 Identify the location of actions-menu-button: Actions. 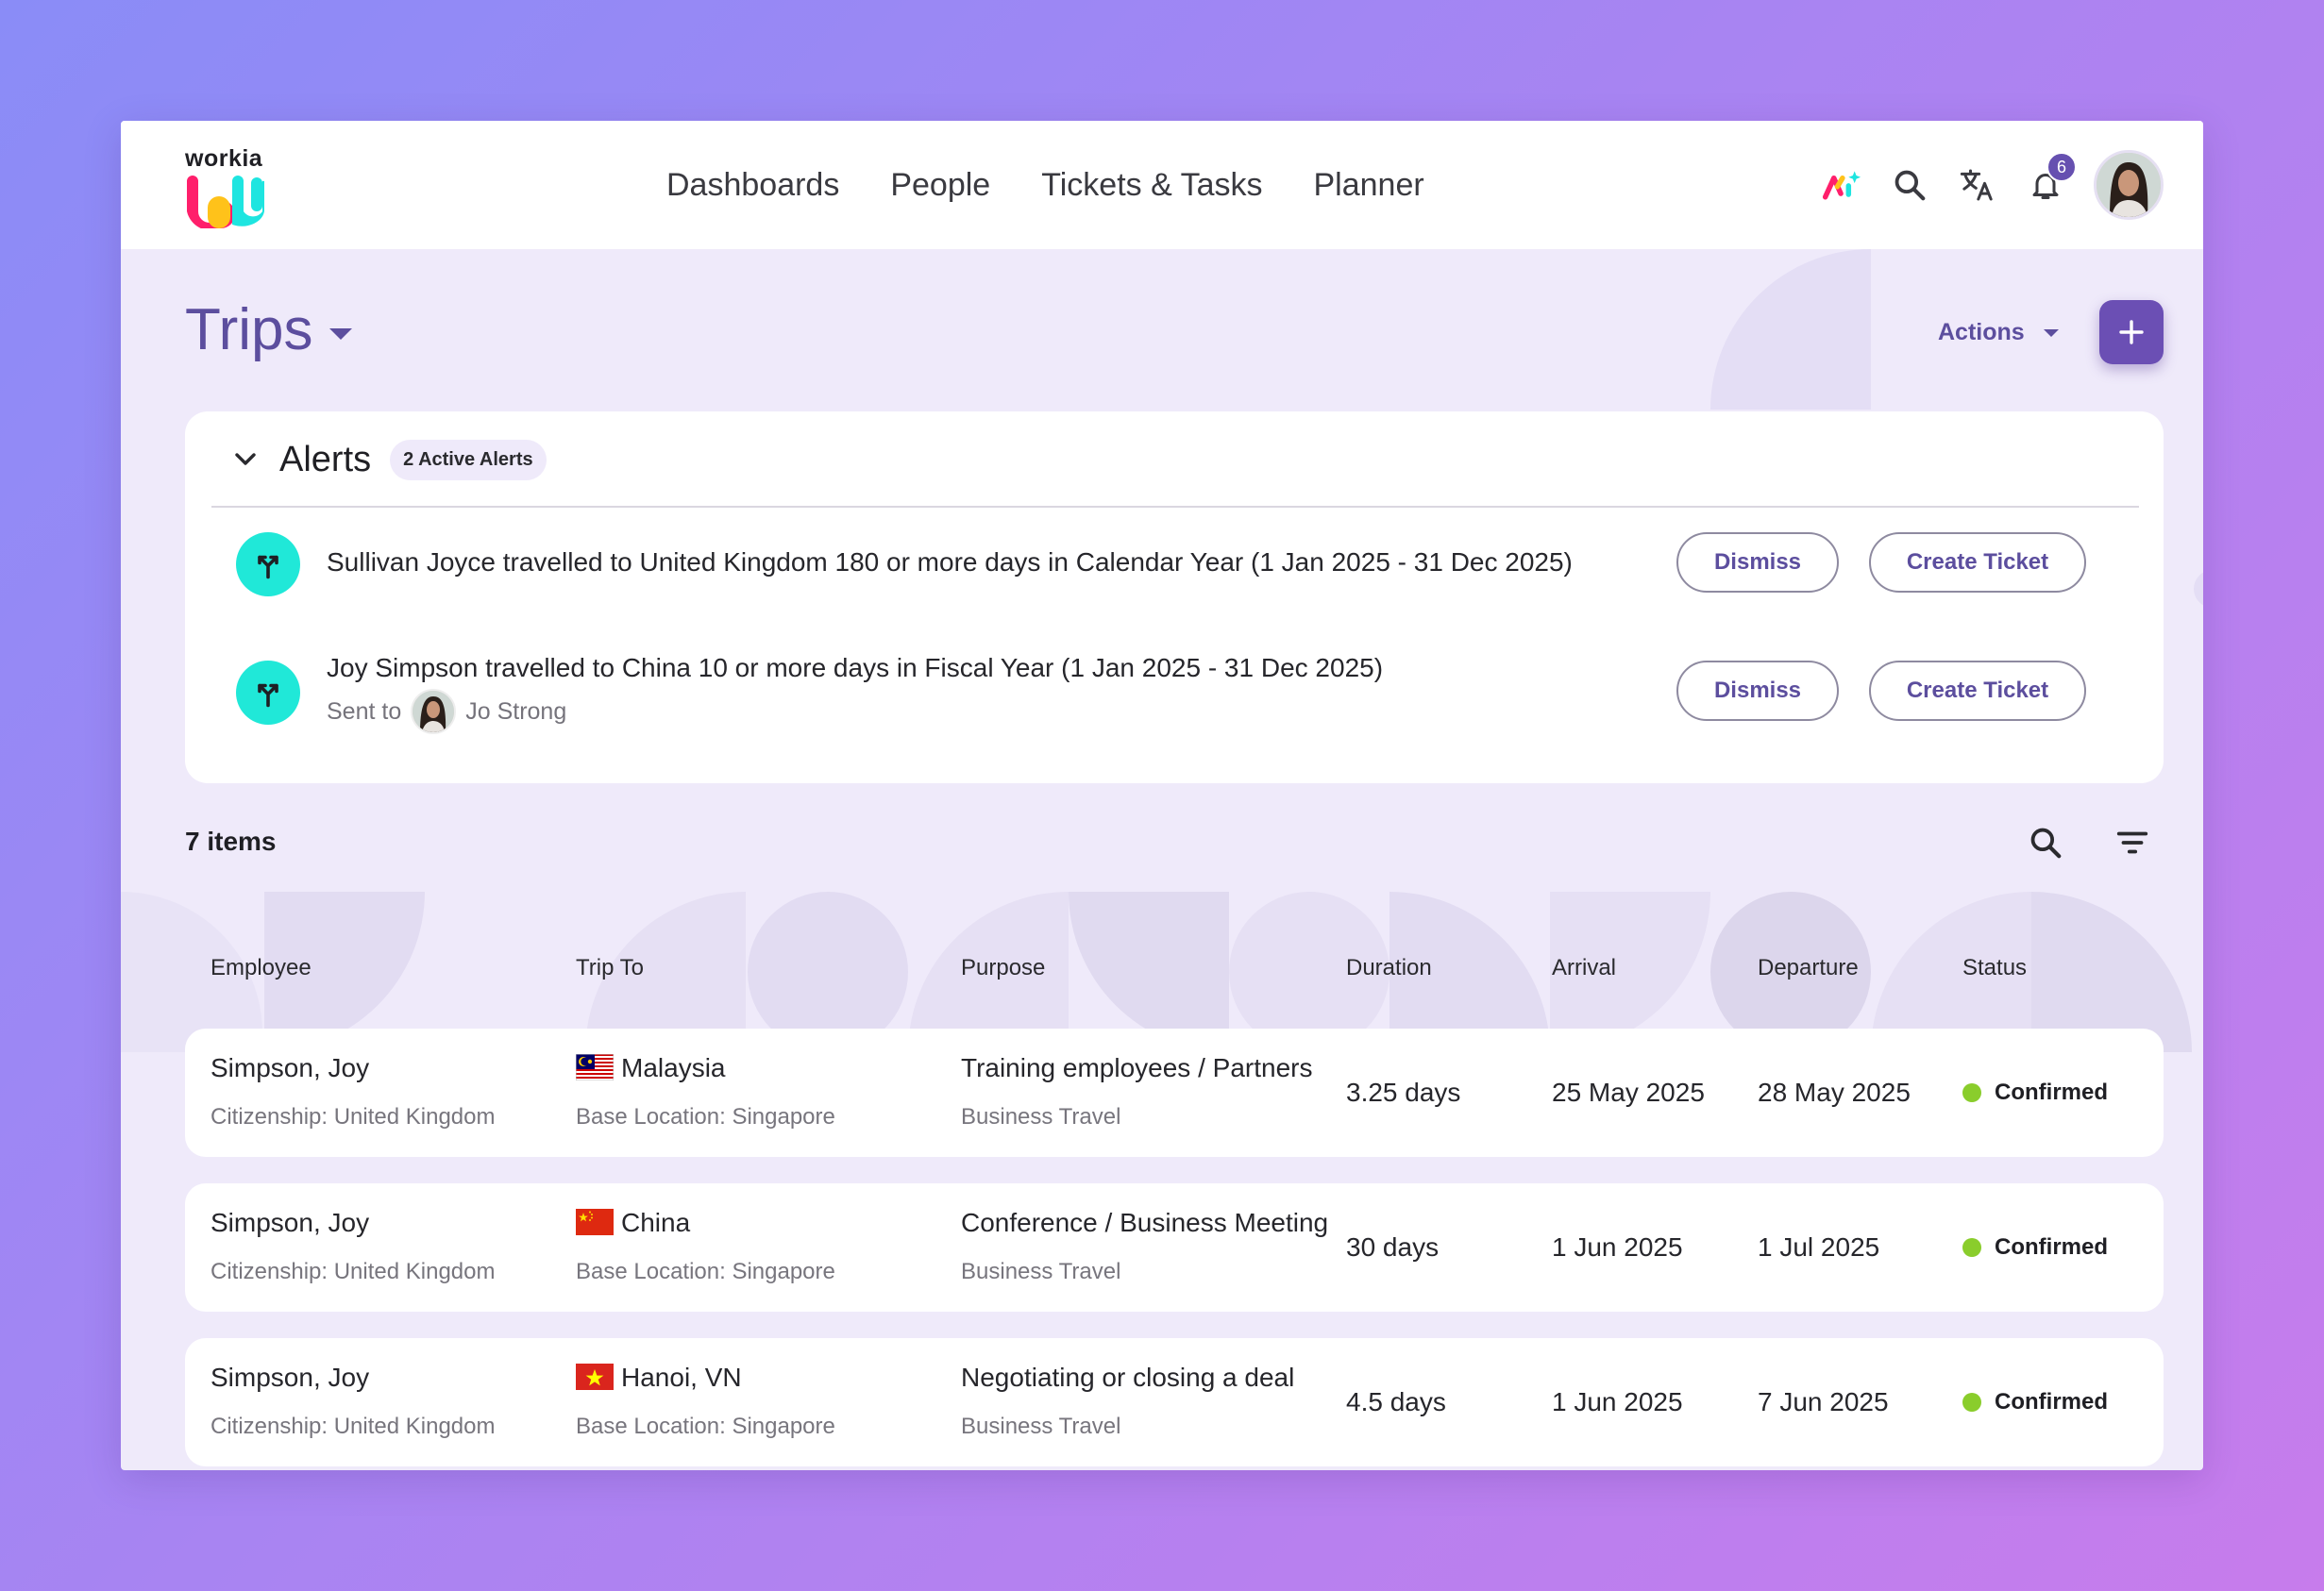
(1998, 333).